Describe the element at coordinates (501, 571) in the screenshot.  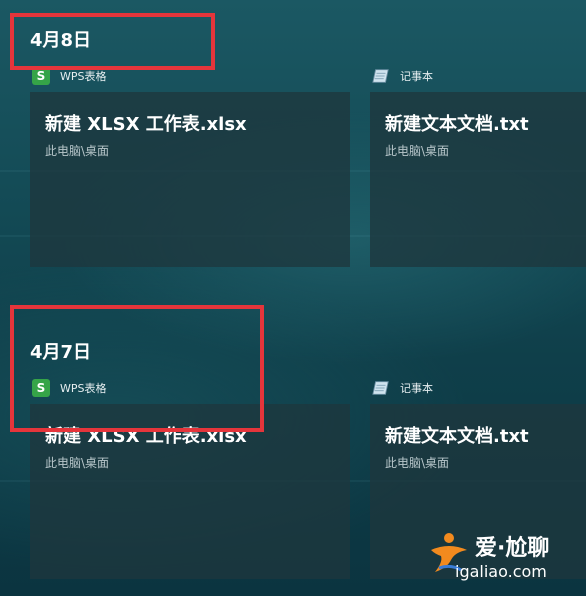
I see `watermark-url: igaliao.com` at that location.